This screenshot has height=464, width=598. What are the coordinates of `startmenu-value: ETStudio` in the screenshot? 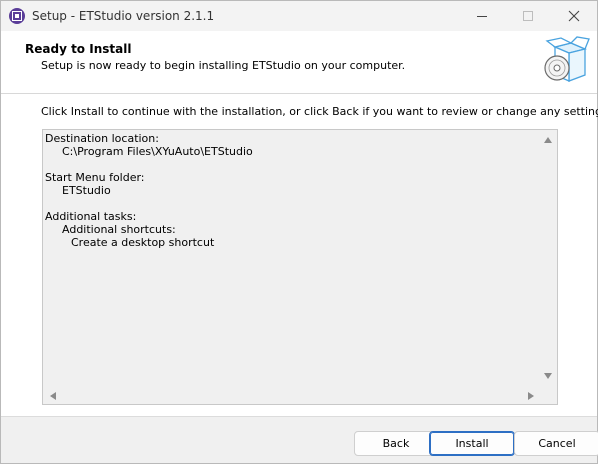 It's located at (86, 190).